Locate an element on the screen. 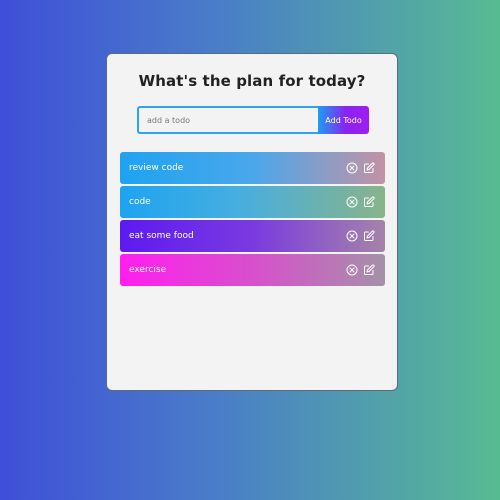  todo-text: exercise is located at coordinates (148, 270).